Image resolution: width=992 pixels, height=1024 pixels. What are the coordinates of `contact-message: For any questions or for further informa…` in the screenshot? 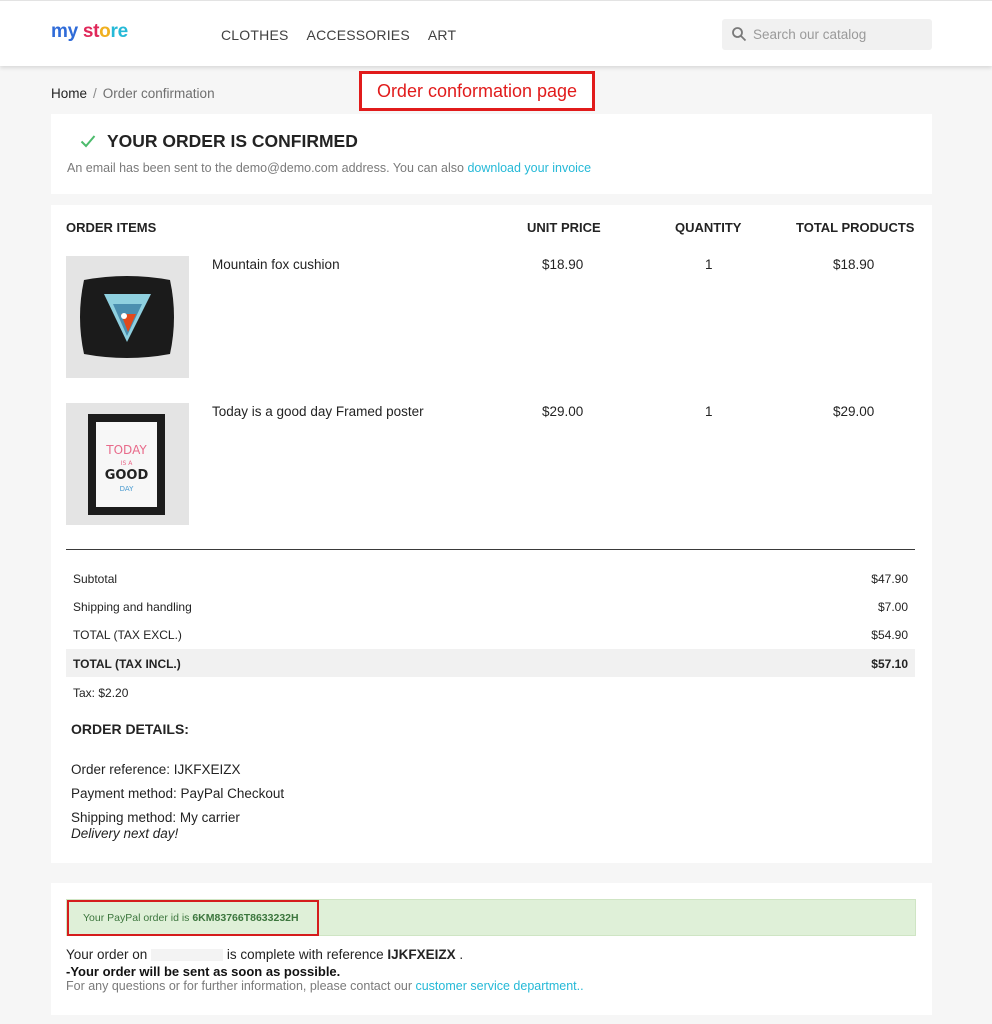 It's located at (241, 986).